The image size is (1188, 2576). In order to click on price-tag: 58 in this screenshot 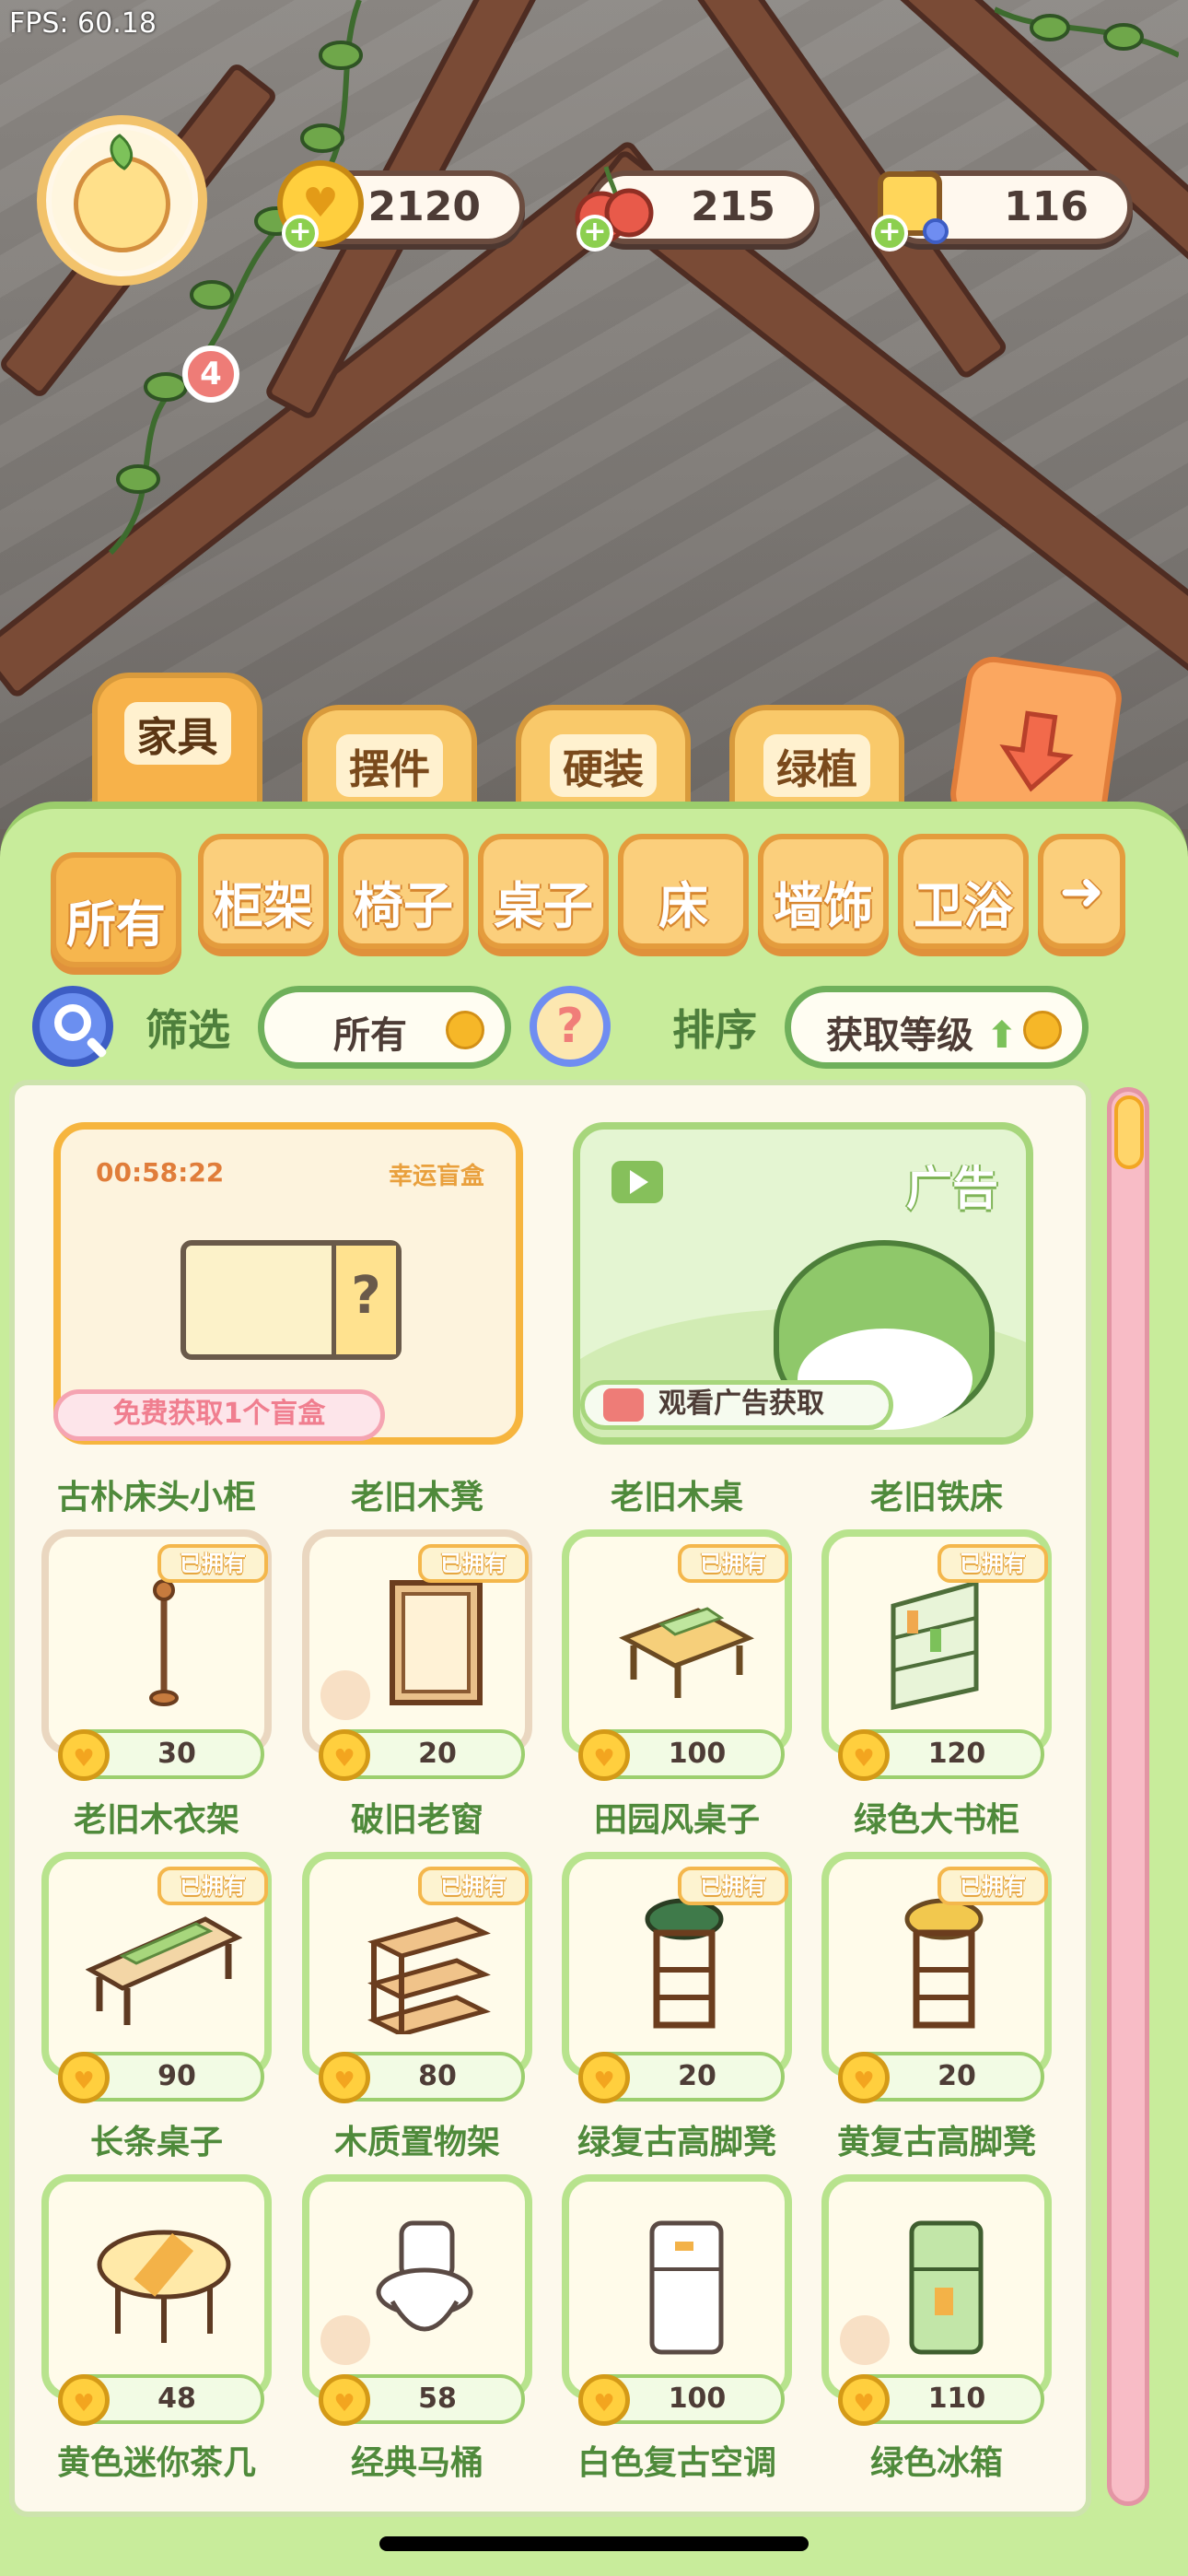, I will do `click(422, 2400)`.